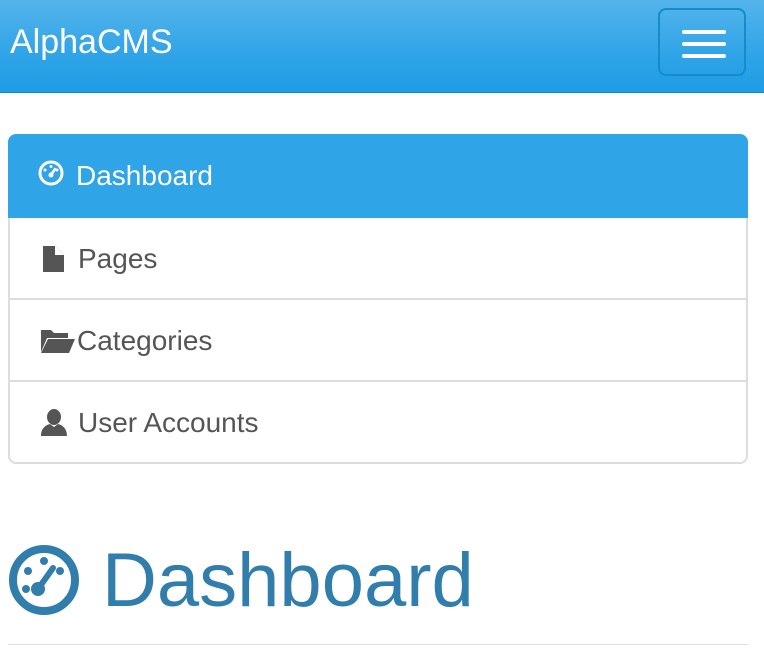 This screenshot has width=764, height=656. Describe the element at coordinates (56, 259) in the screenshot. I see `file-icon` at that location.